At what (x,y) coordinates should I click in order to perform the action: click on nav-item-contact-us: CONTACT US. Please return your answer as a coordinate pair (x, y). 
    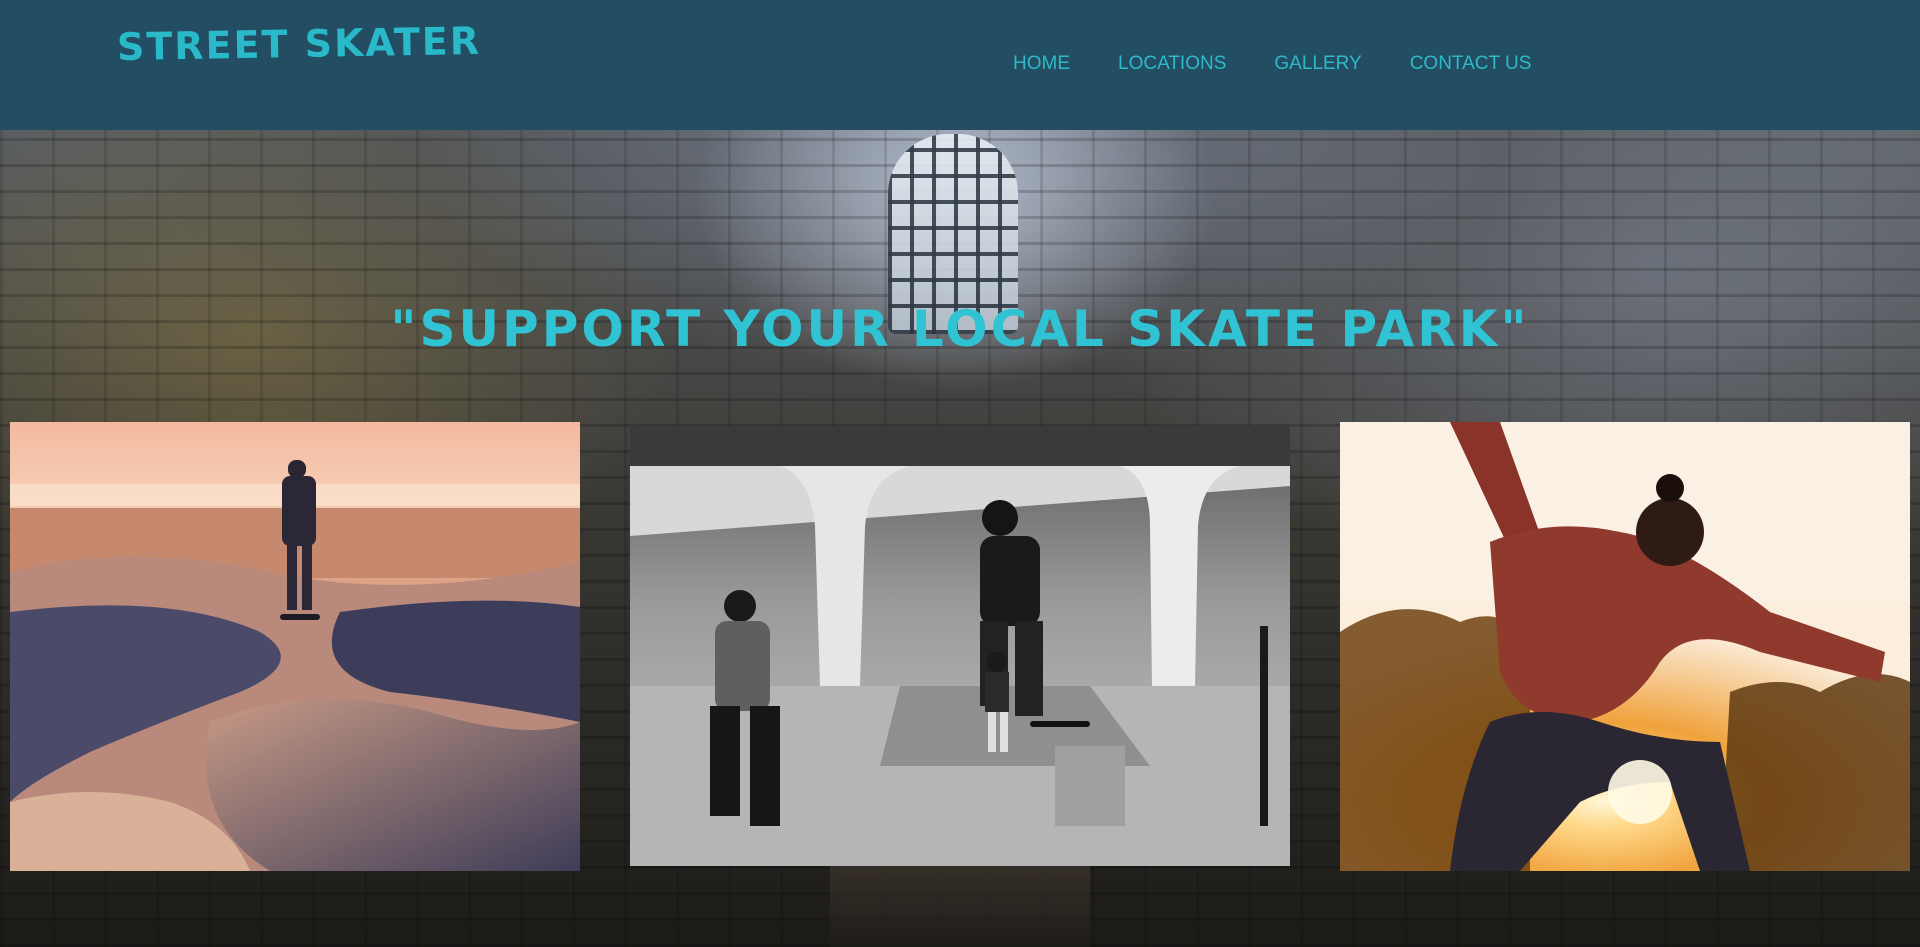
    Looking at the image, I should click on (1471, 64).